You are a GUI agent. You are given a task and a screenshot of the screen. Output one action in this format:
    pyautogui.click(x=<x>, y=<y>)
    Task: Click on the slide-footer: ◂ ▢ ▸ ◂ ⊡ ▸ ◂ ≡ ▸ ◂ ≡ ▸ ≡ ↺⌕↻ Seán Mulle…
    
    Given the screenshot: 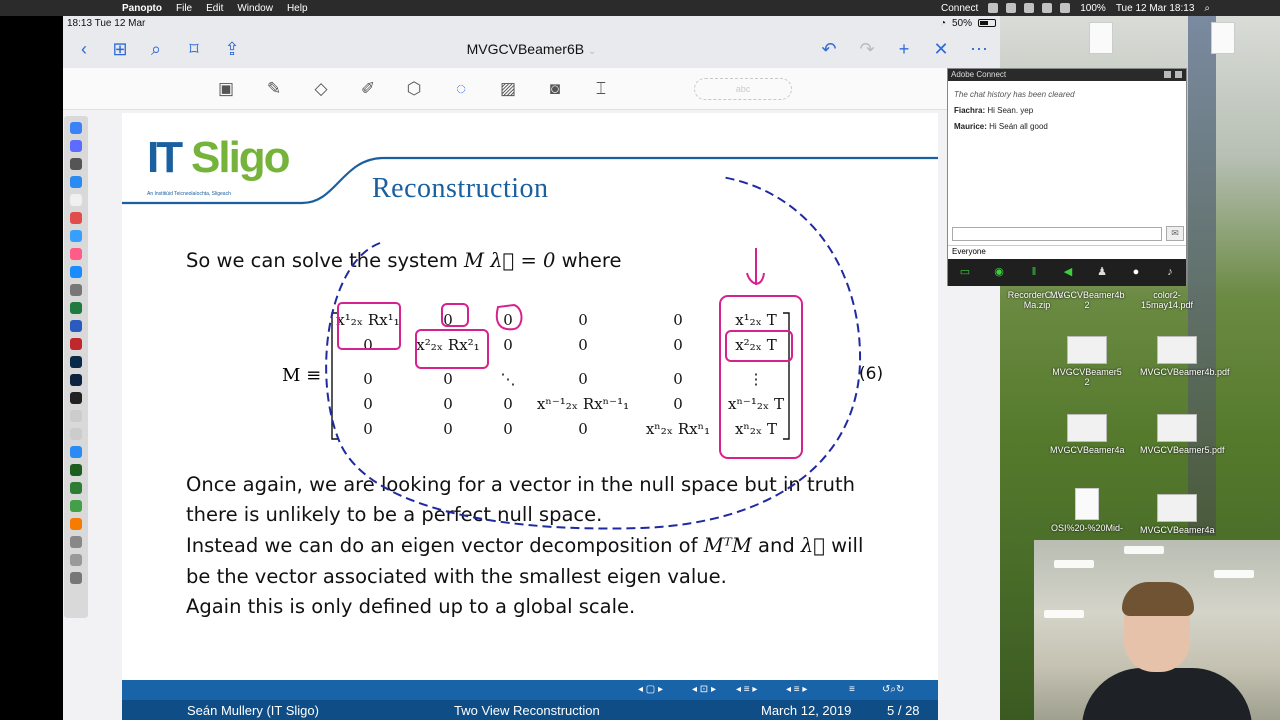 What is the action you would take?
    pyautogui.click(x=530, y=700)
    